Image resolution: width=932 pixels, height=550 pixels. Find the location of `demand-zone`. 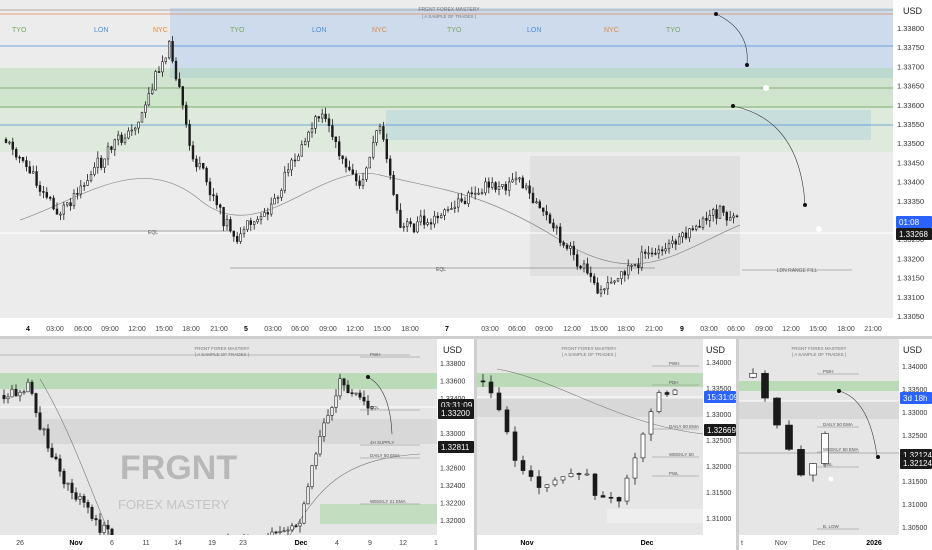

demand-zone is located at coordinates (218, 381).